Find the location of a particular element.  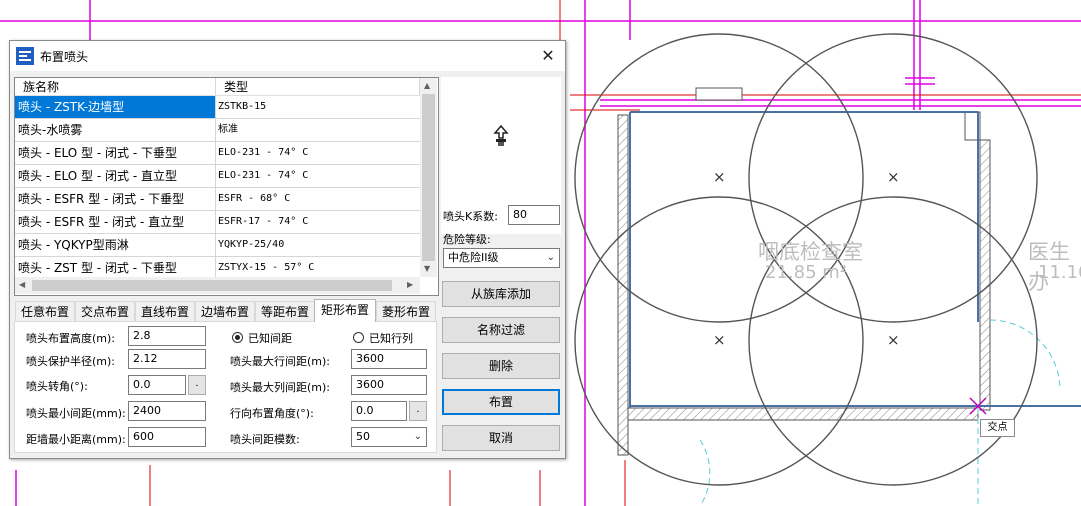

horizontal-scrollbar: ◀ ▶ is located at coordinates (217, 285).